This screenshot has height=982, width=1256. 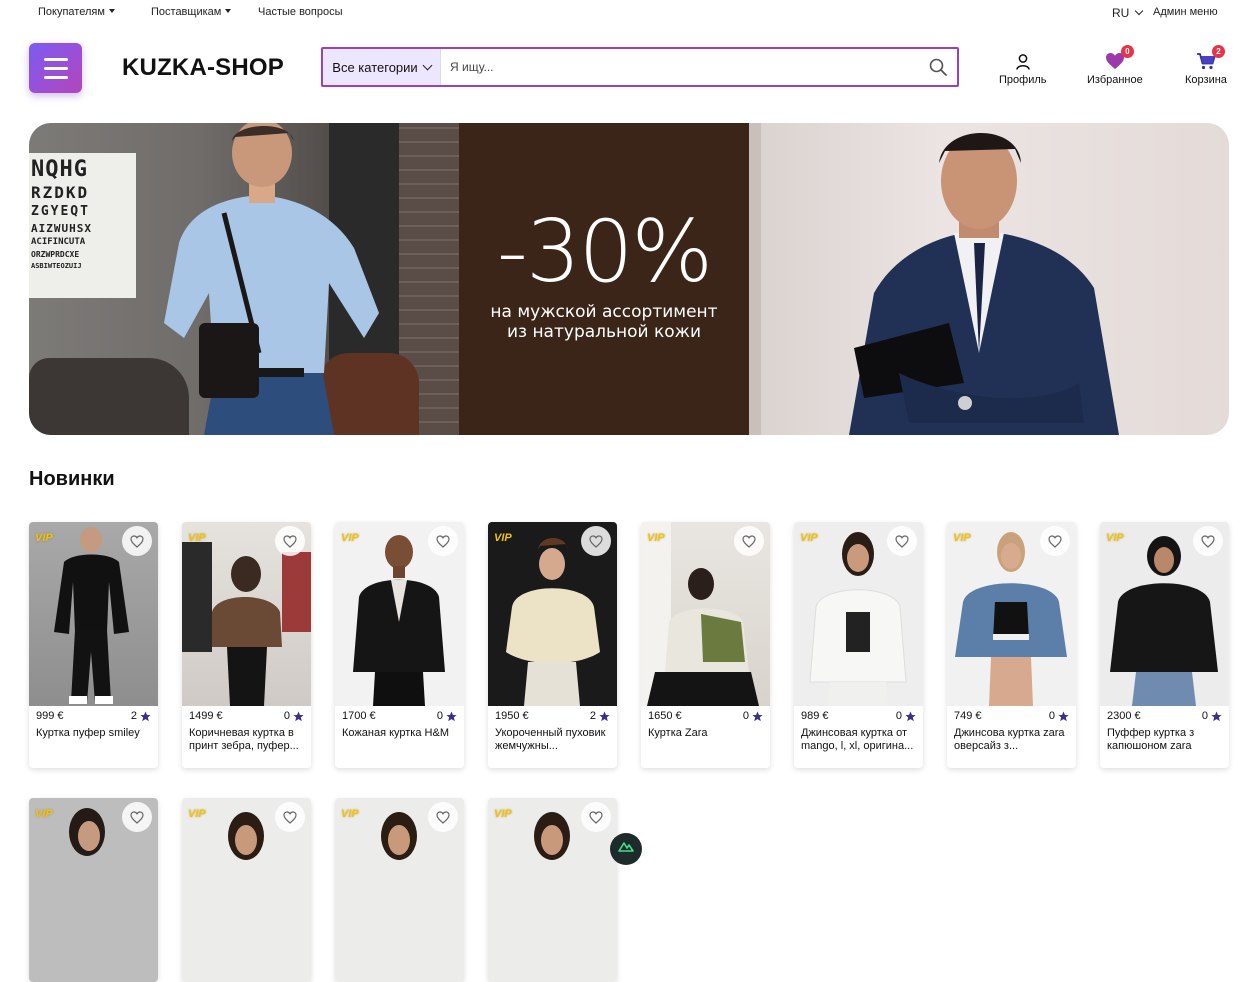 What do you see at coordinates (50, 716) in the screenshot?
I see `product-price: 999 €` at bounding box center [50, 716].